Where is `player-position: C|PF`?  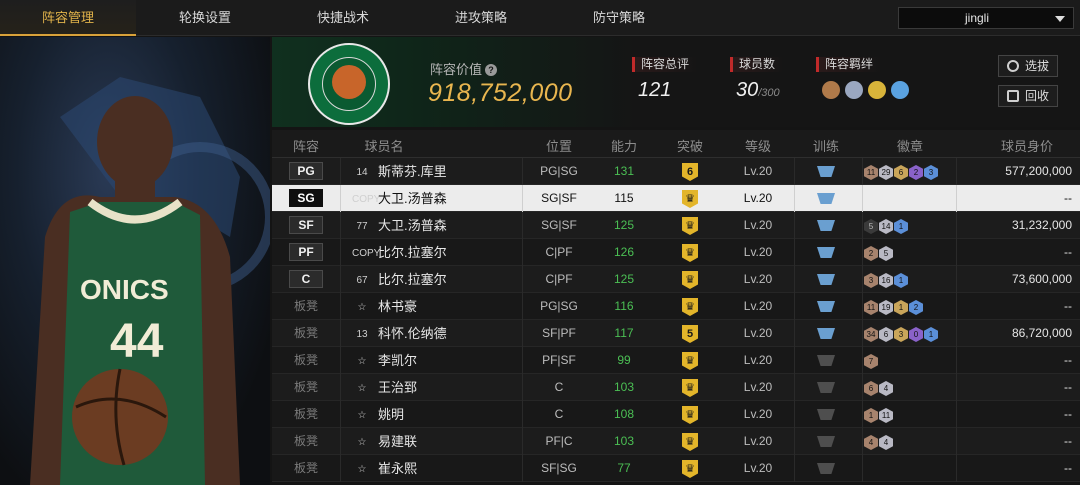
player-position: C|PF is located at coordinates (559, 252).